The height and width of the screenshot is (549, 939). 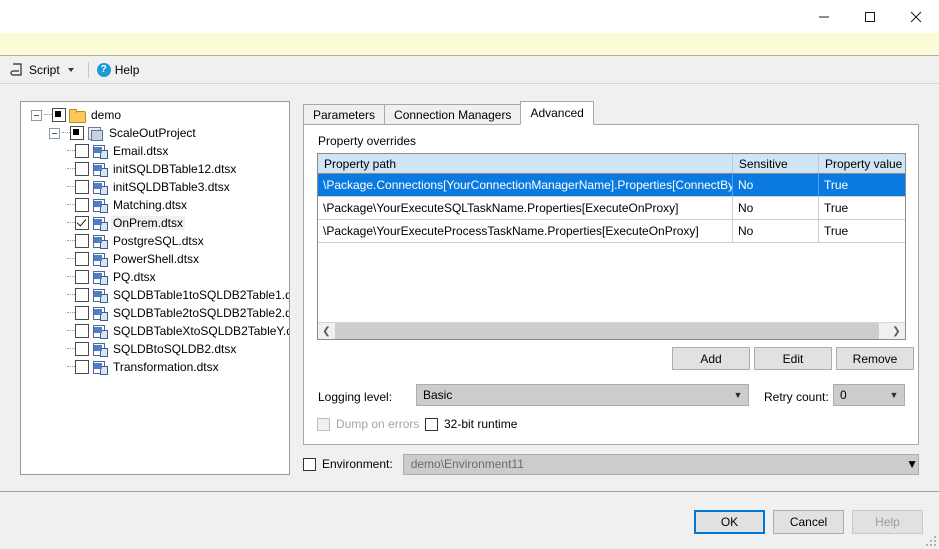 I want to click on tree-item-label: PostgreSQL.dtsx, so click(x=158, y=241).